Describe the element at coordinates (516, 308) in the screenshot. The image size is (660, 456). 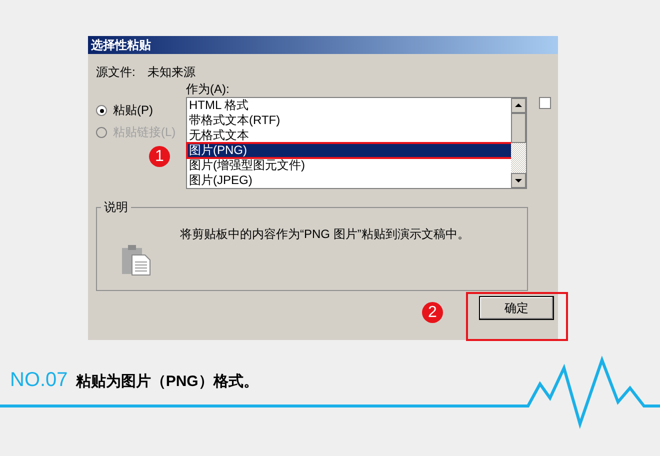
I see `ok-button: 确定` at that location.